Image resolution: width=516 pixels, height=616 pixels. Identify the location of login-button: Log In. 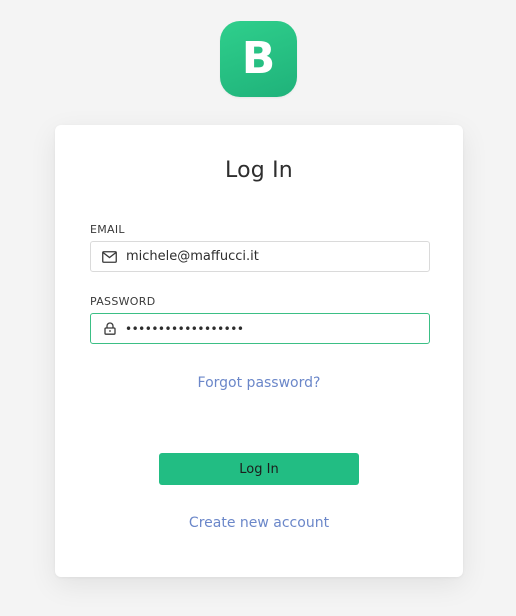
(259, 469).